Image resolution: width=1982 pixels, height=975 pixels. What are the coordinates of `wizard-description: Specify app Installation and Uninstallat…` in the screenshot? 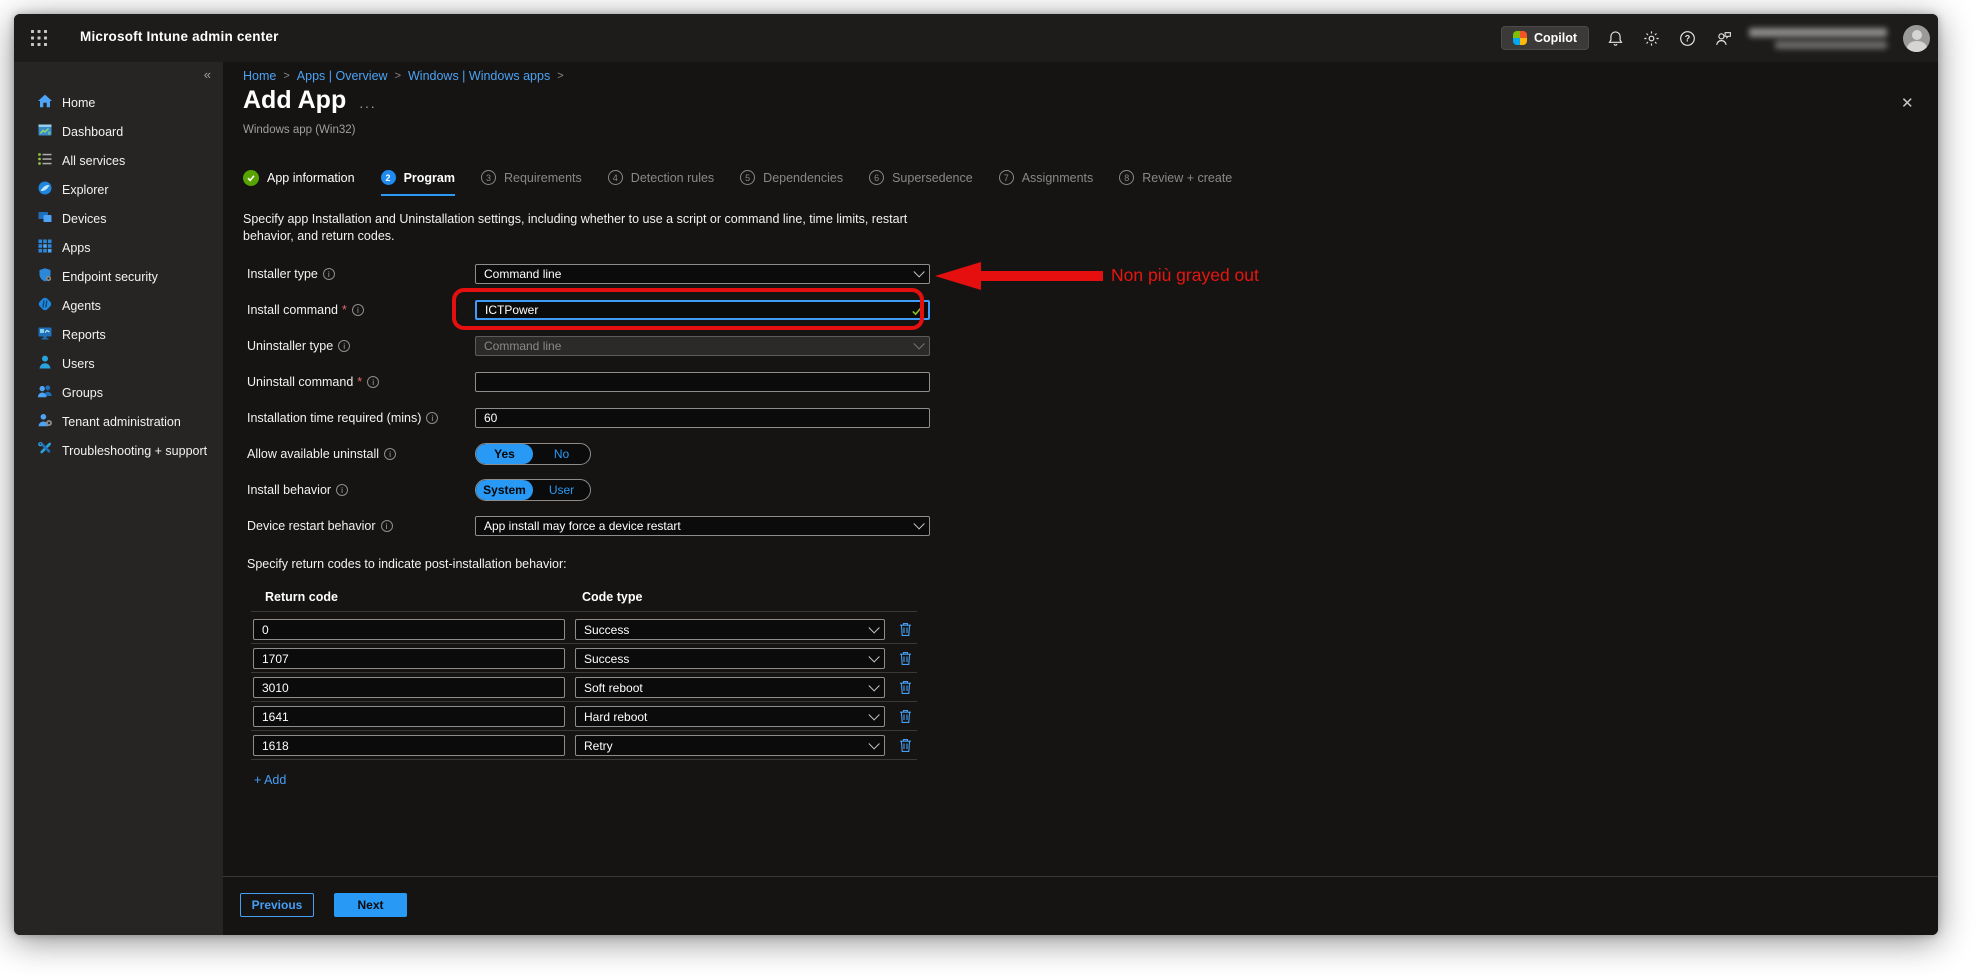 It's located at (575, 227).